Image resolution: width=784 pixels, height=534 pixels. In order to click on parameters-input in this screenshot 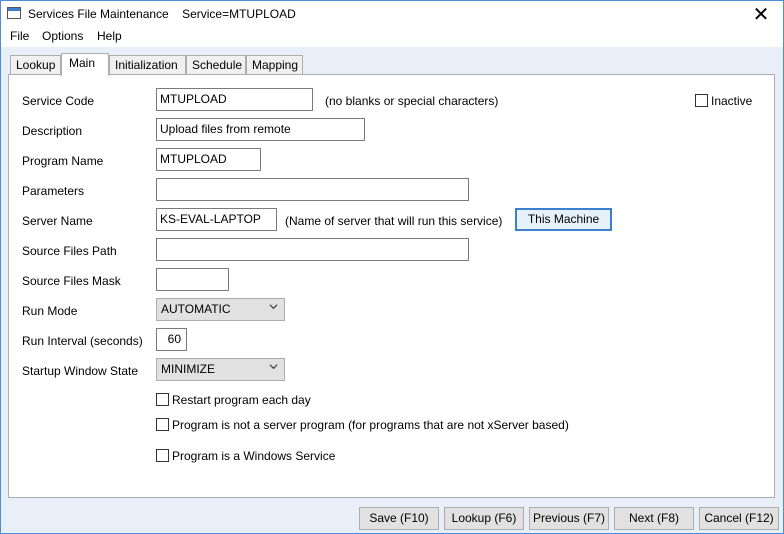, I will do `click(312, 189)`.